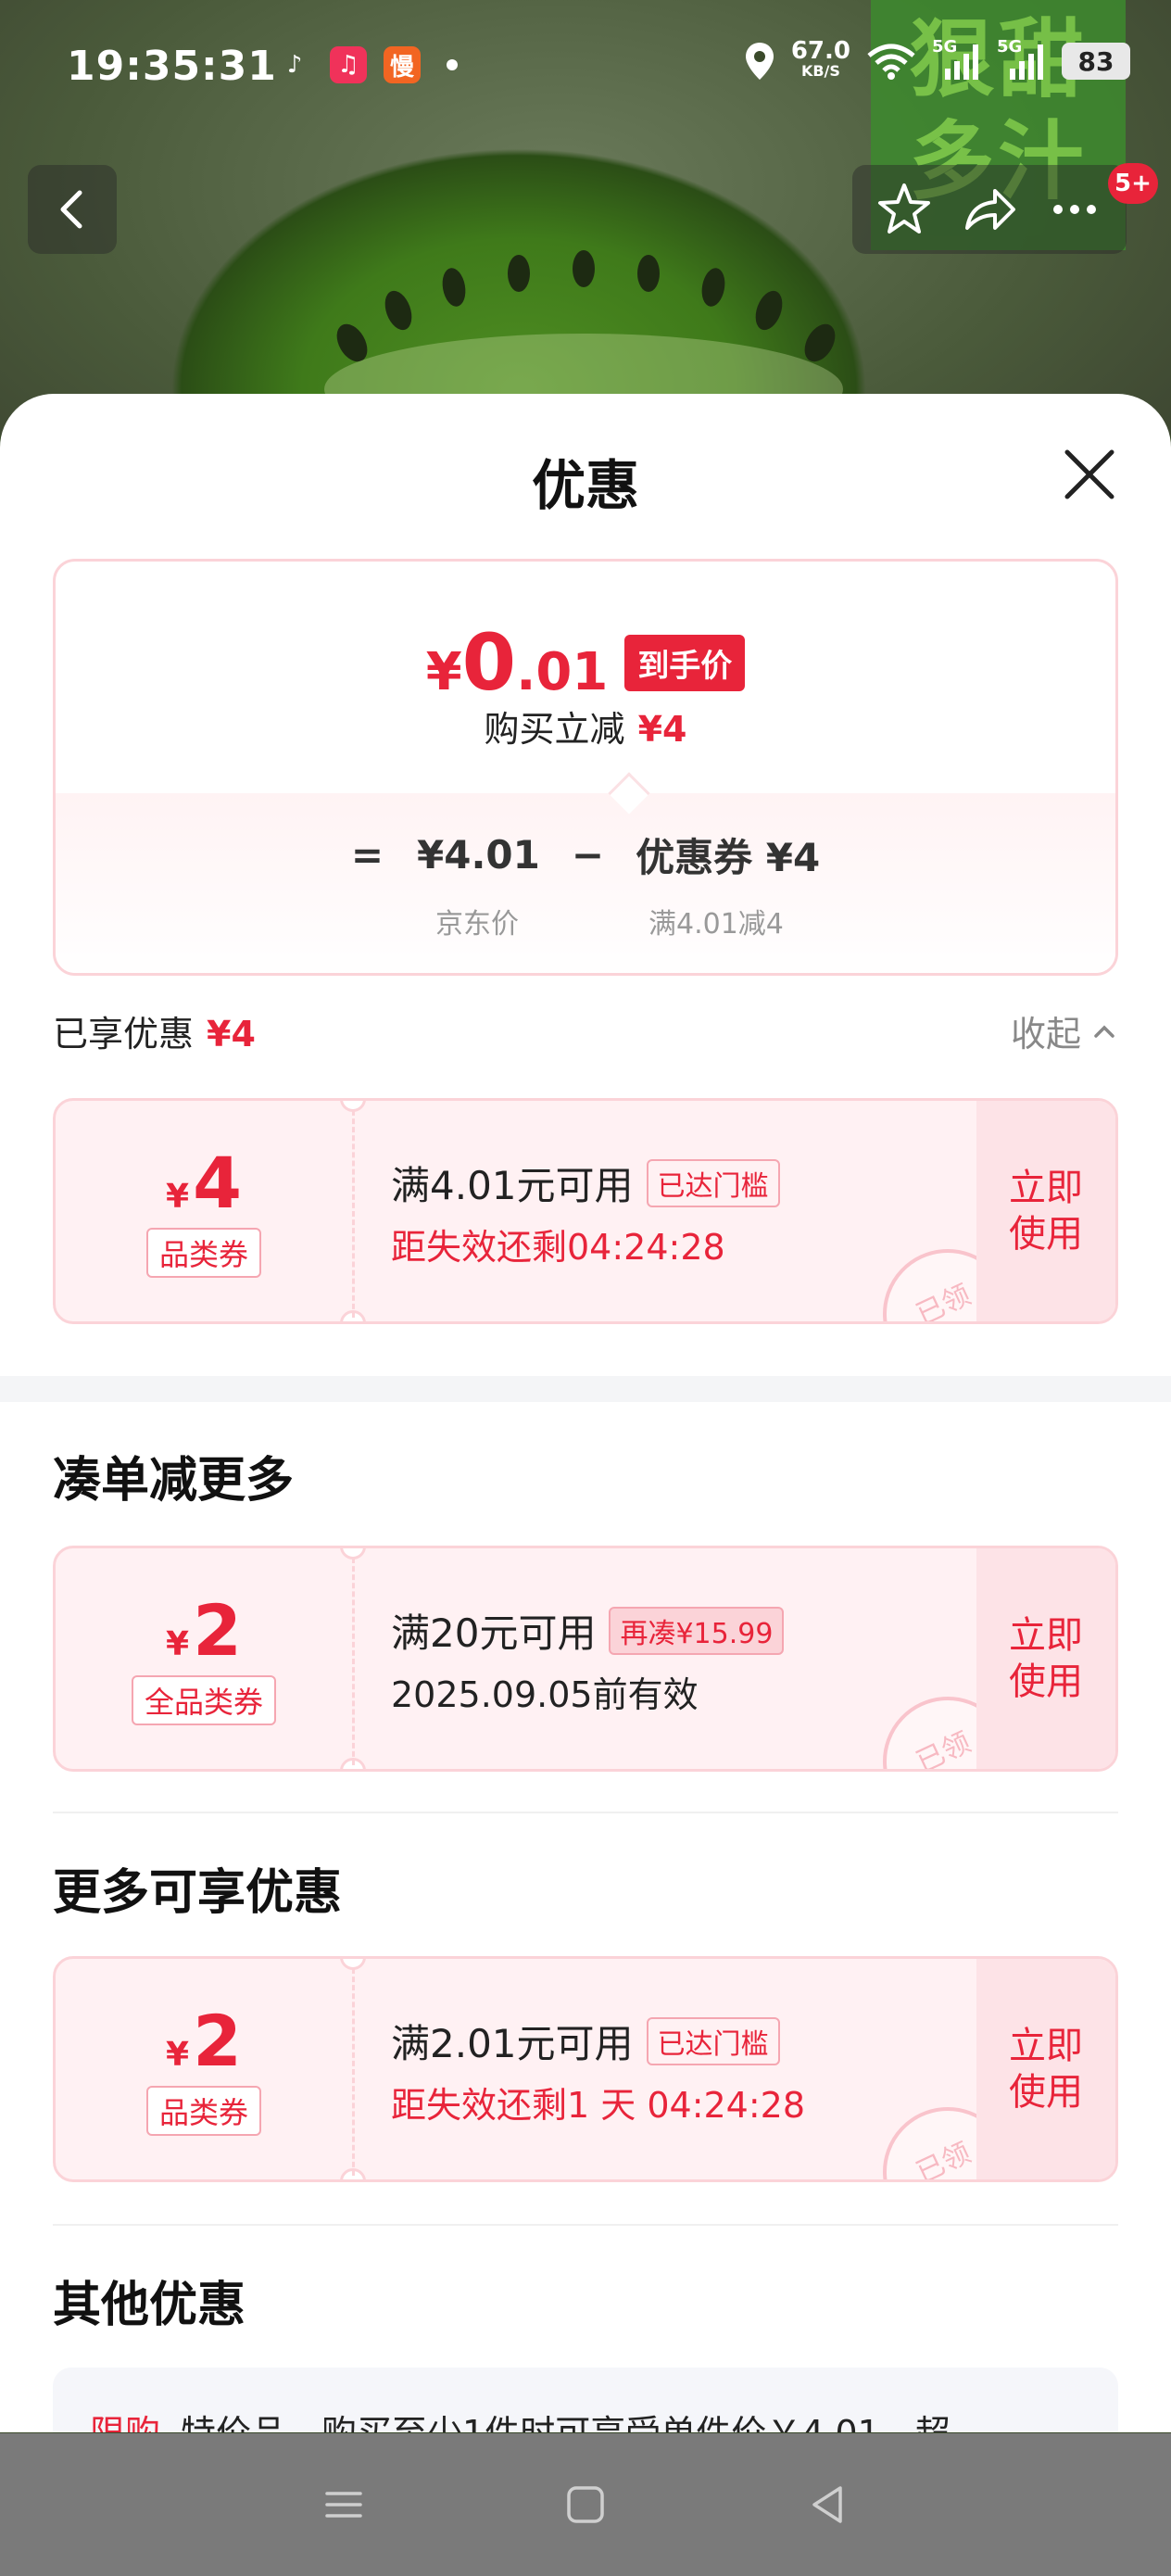  Describe the element at coordinates (697, 1631) in the screenshot. I see `coupon-chip: 再凑¥15.99` at that location.